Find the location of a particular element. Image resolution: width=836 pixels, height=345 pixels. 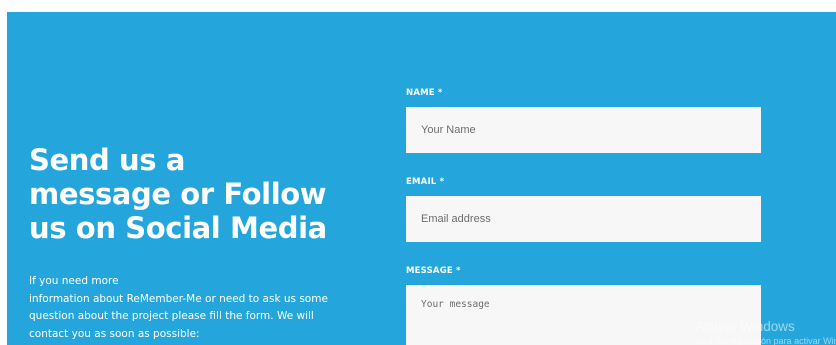

message-field is located at coordinates (583, 315).